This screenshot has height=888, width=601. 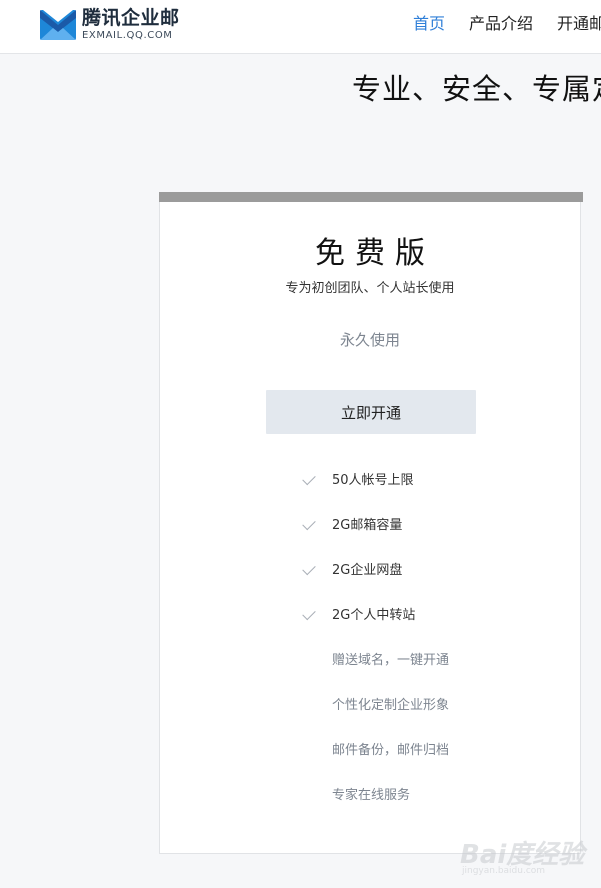 I want to click on brand-text: 腾讯企业邮 EXMAIL.QQ.COM, so click(x=131, y=25).